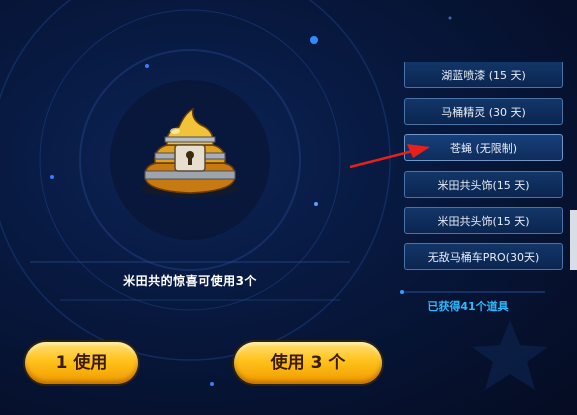  Describe the element at coordinates (483, 75) in the screenshot. I see `list-item: 湖蓝喷漆 (15 天)` at that location.